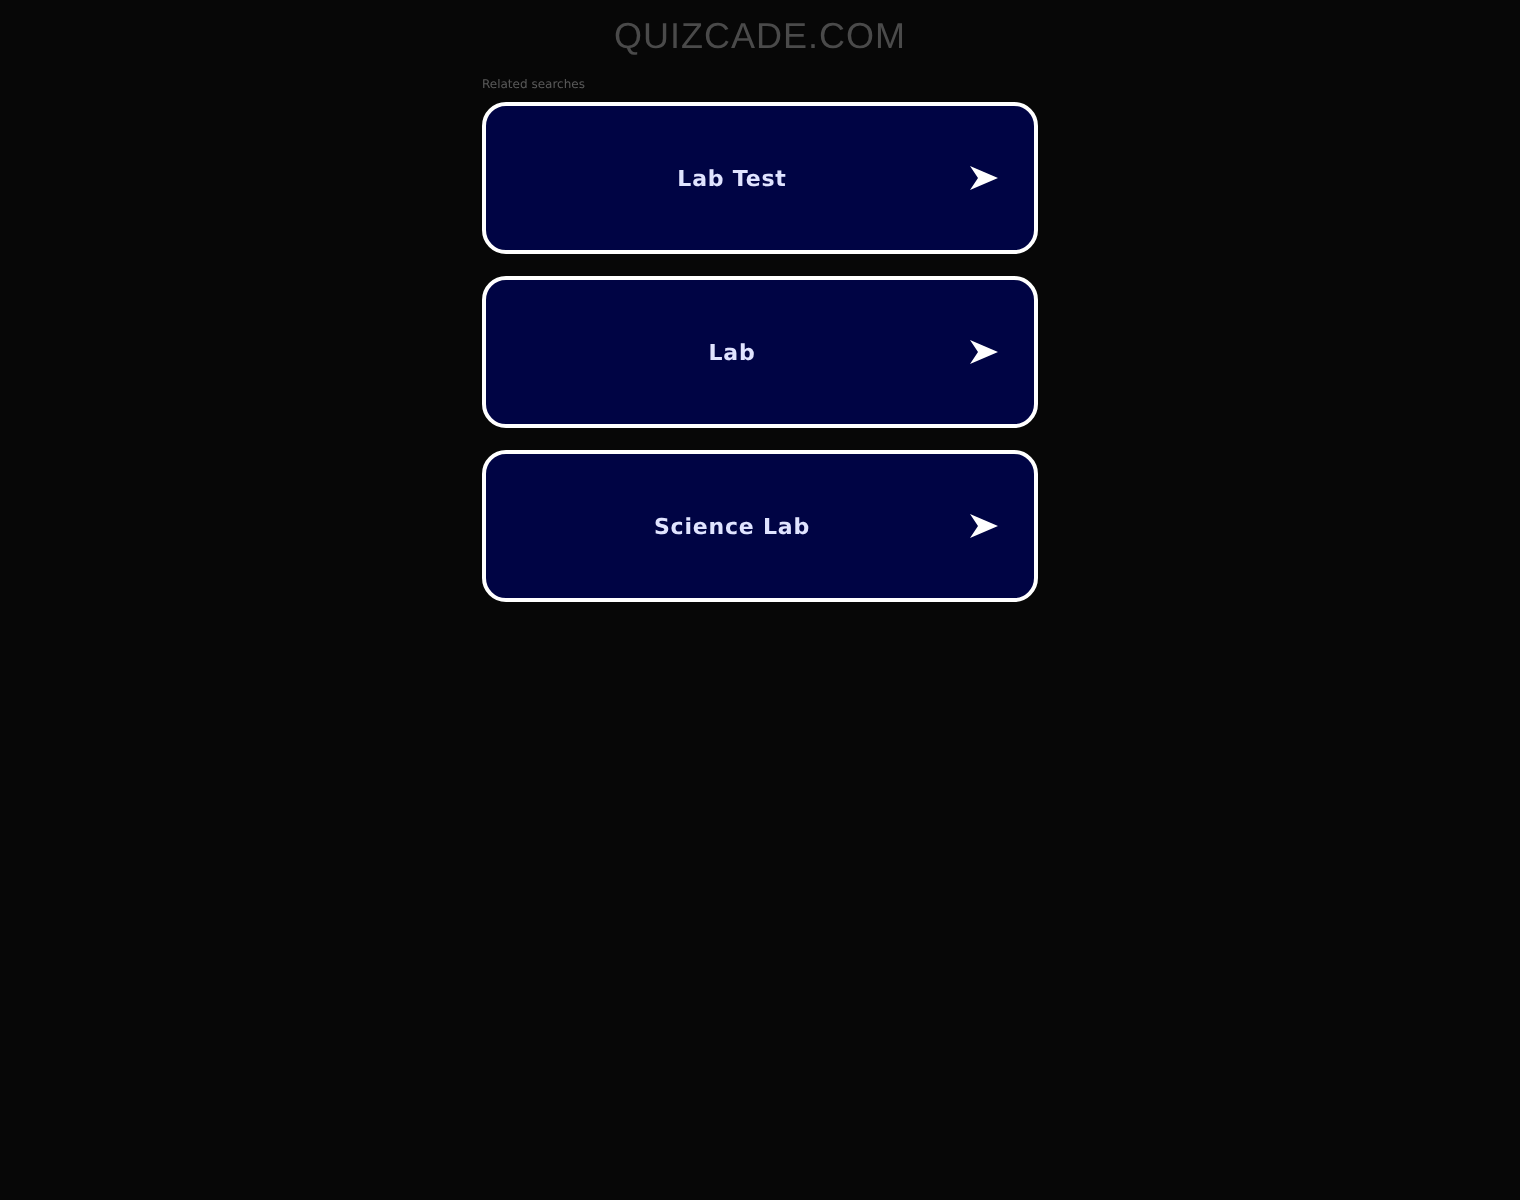  Describe the element at coordinates (760, 526) in the screenshot. I see `search-link: Science Lab` at that location.